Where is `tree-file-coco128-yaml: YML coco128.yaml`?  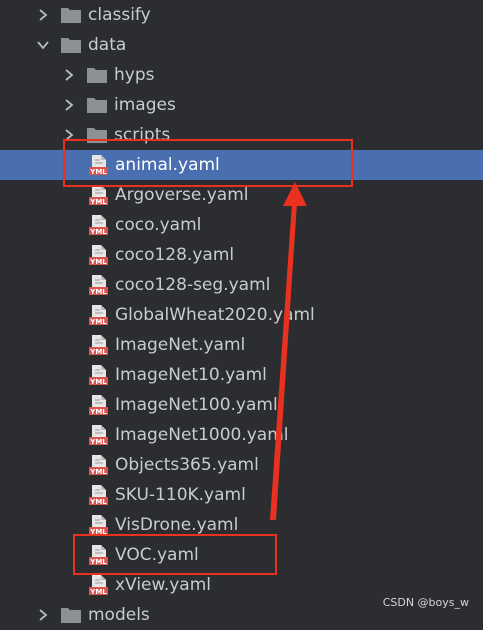
tree-file-coco128-yaml: YML coco128.yaml is located at coordinates (241, 255).